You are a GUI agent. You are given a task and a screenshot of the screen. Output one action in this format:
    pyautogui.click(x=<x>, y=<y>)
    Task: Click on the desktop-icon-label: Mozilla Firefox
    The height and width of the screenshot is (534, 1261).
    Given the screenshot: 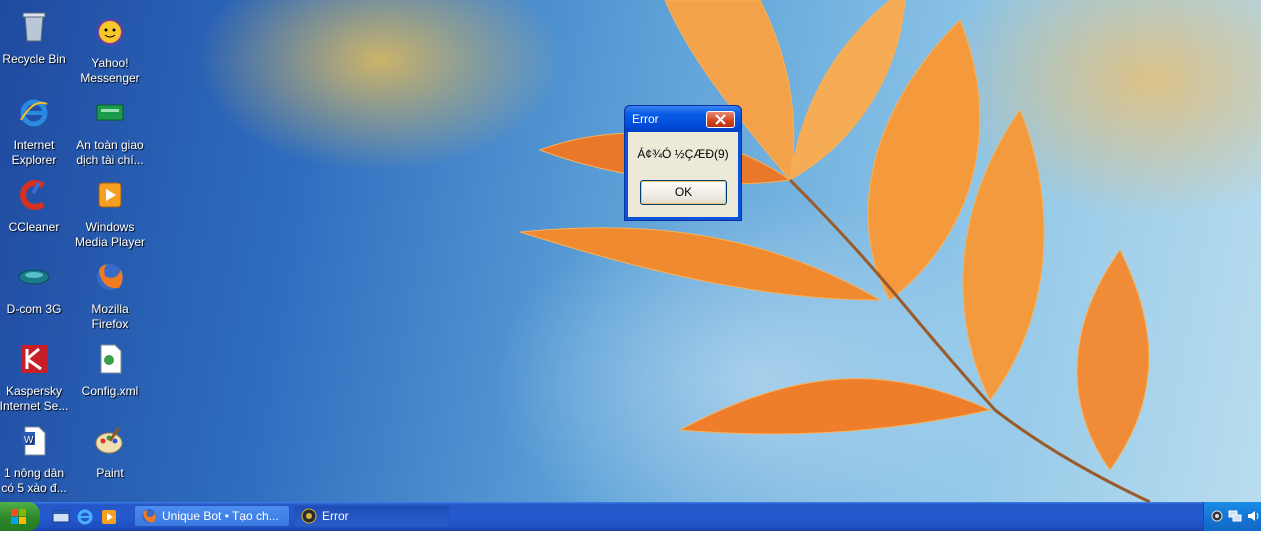 What is the action you would take?
    pyautogui.click(x=110, y=316)
    